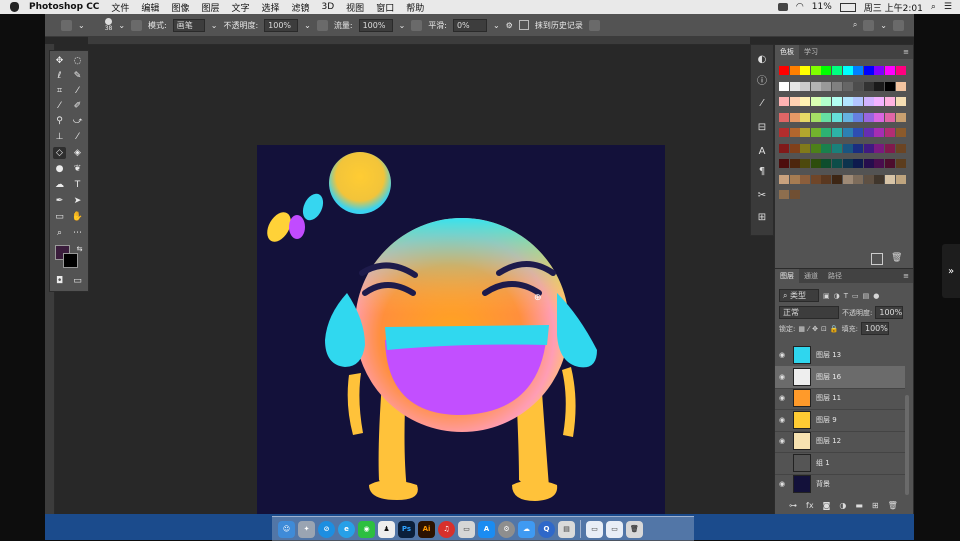  What do you see at coordinates (66, 25) in the screenshot?
I see `eraser-preset-icon` at bounding box center [66, 25].